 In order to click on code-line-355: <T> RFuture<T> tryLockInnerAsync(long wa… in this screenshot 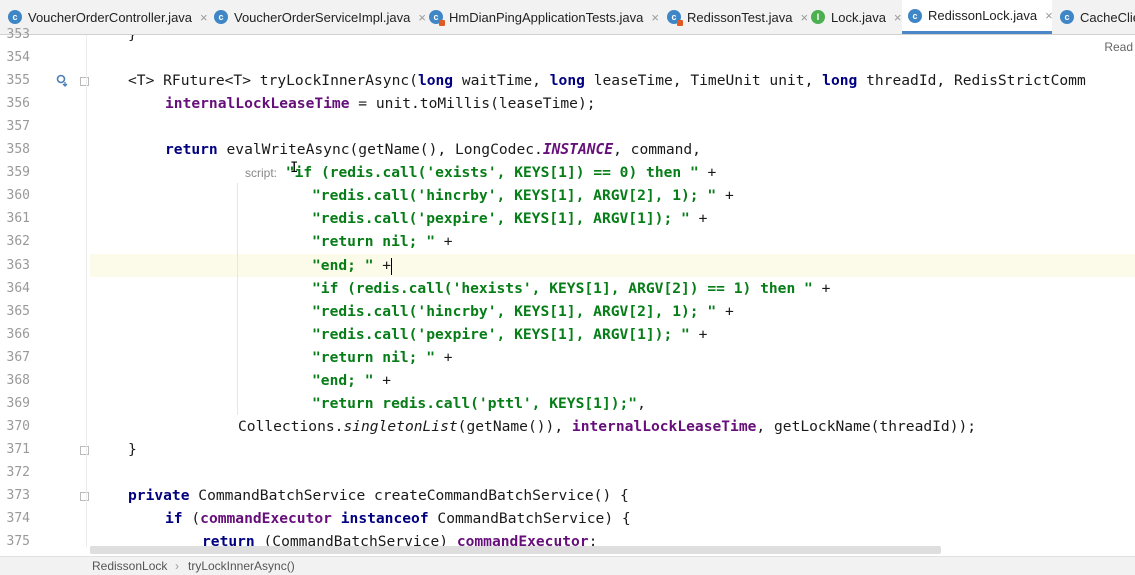, I will do `click(607, 80)`.